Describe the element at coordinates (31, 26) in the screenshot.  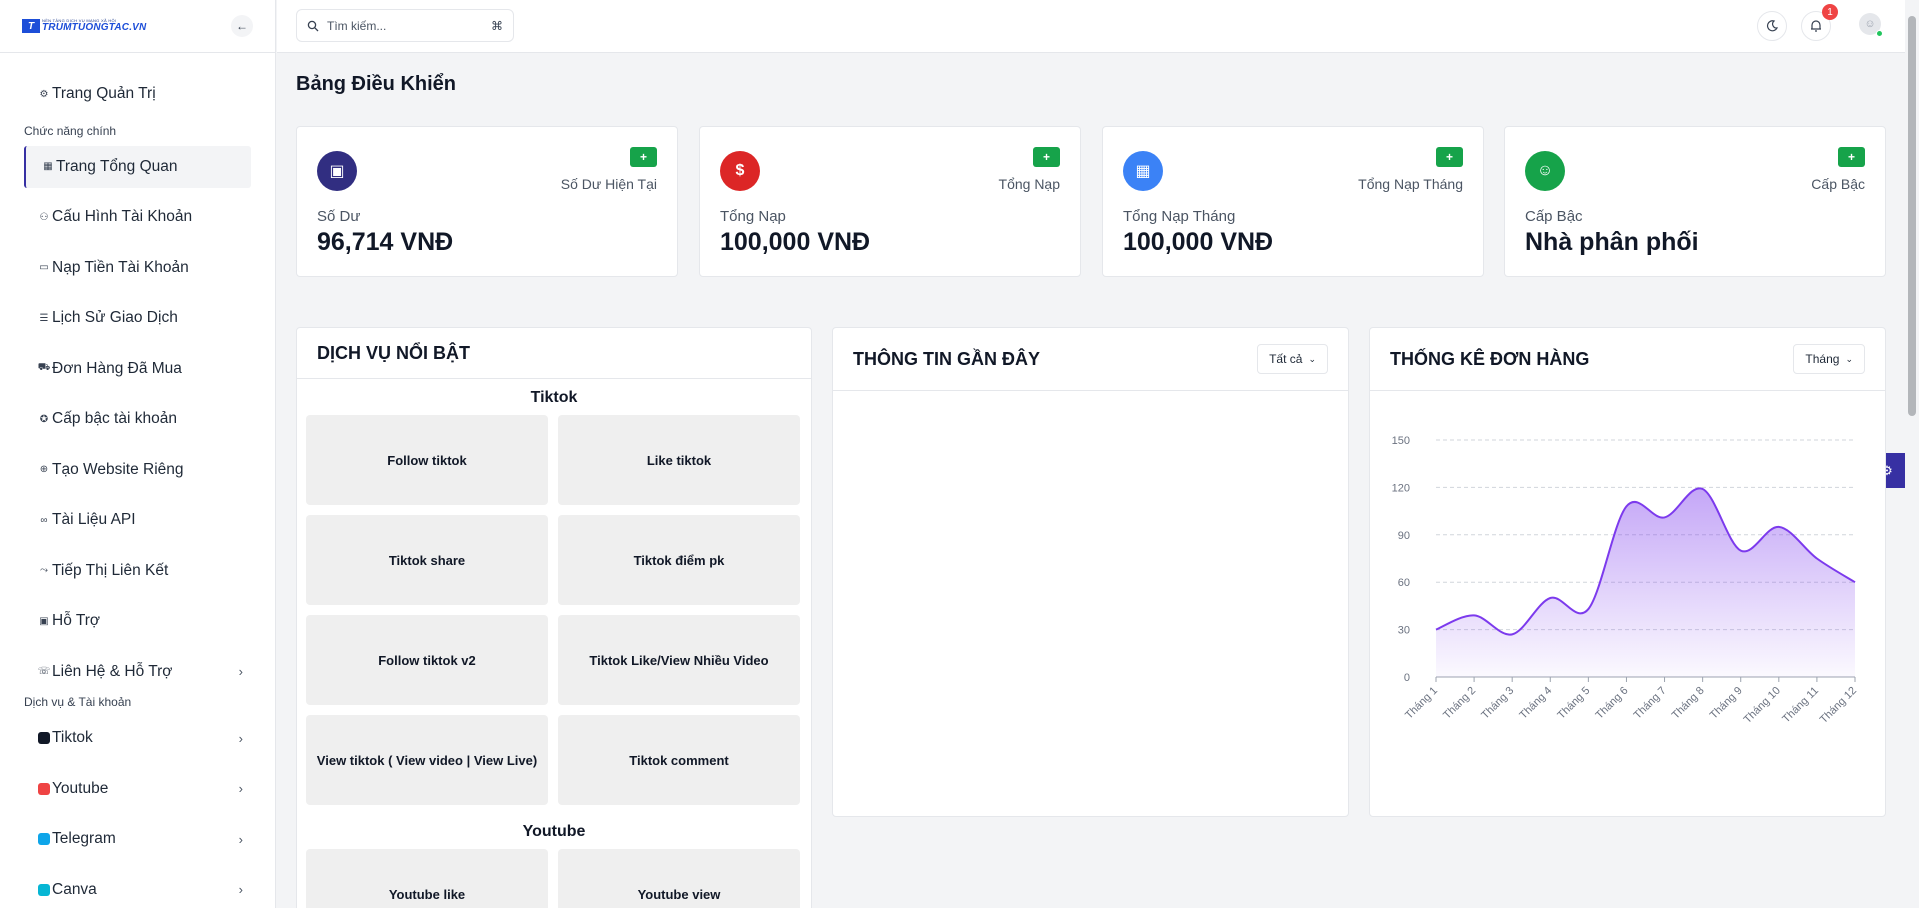
I see `logo-mark: T` at that location.